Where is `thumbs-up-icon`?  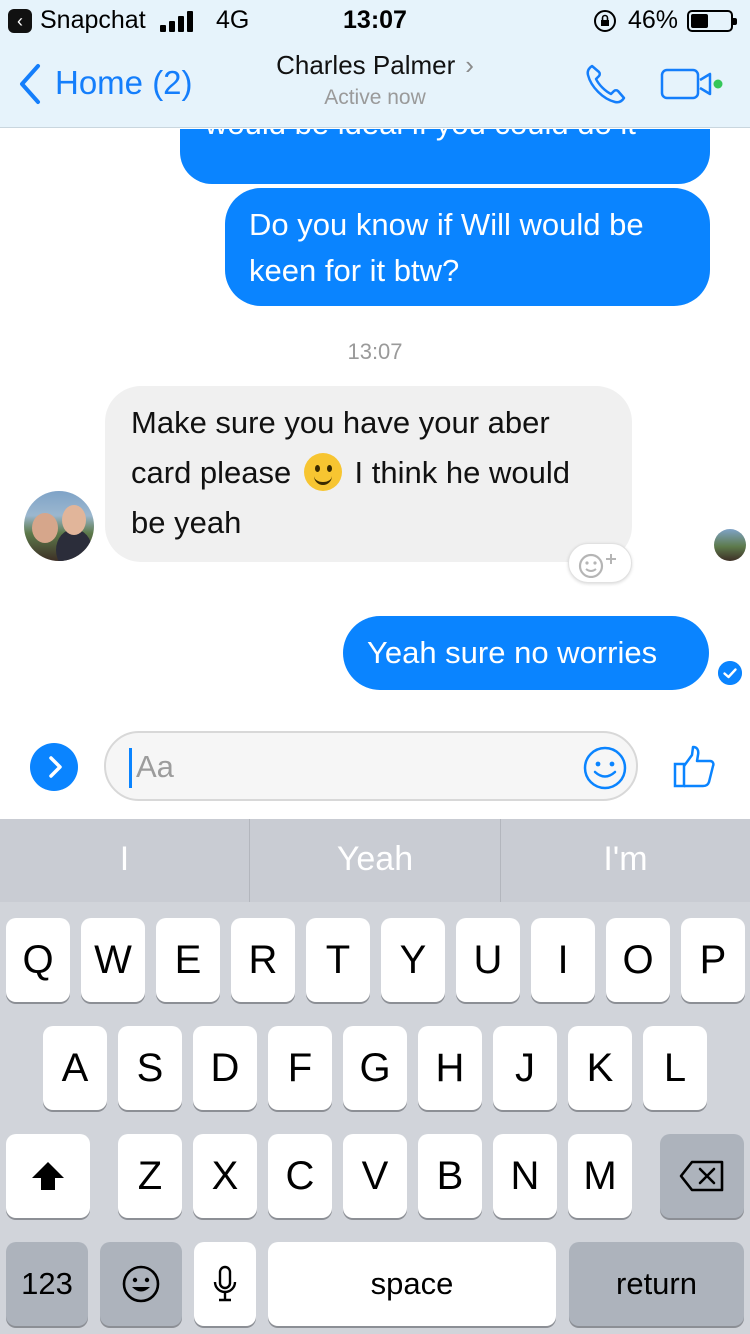
thumbs-up-icon is located at coordinates (694, 767).